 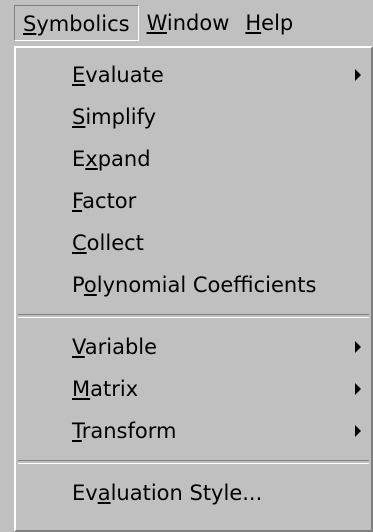 I want to click on menu-item-collect-accel: C, so click(x=79, y=243).